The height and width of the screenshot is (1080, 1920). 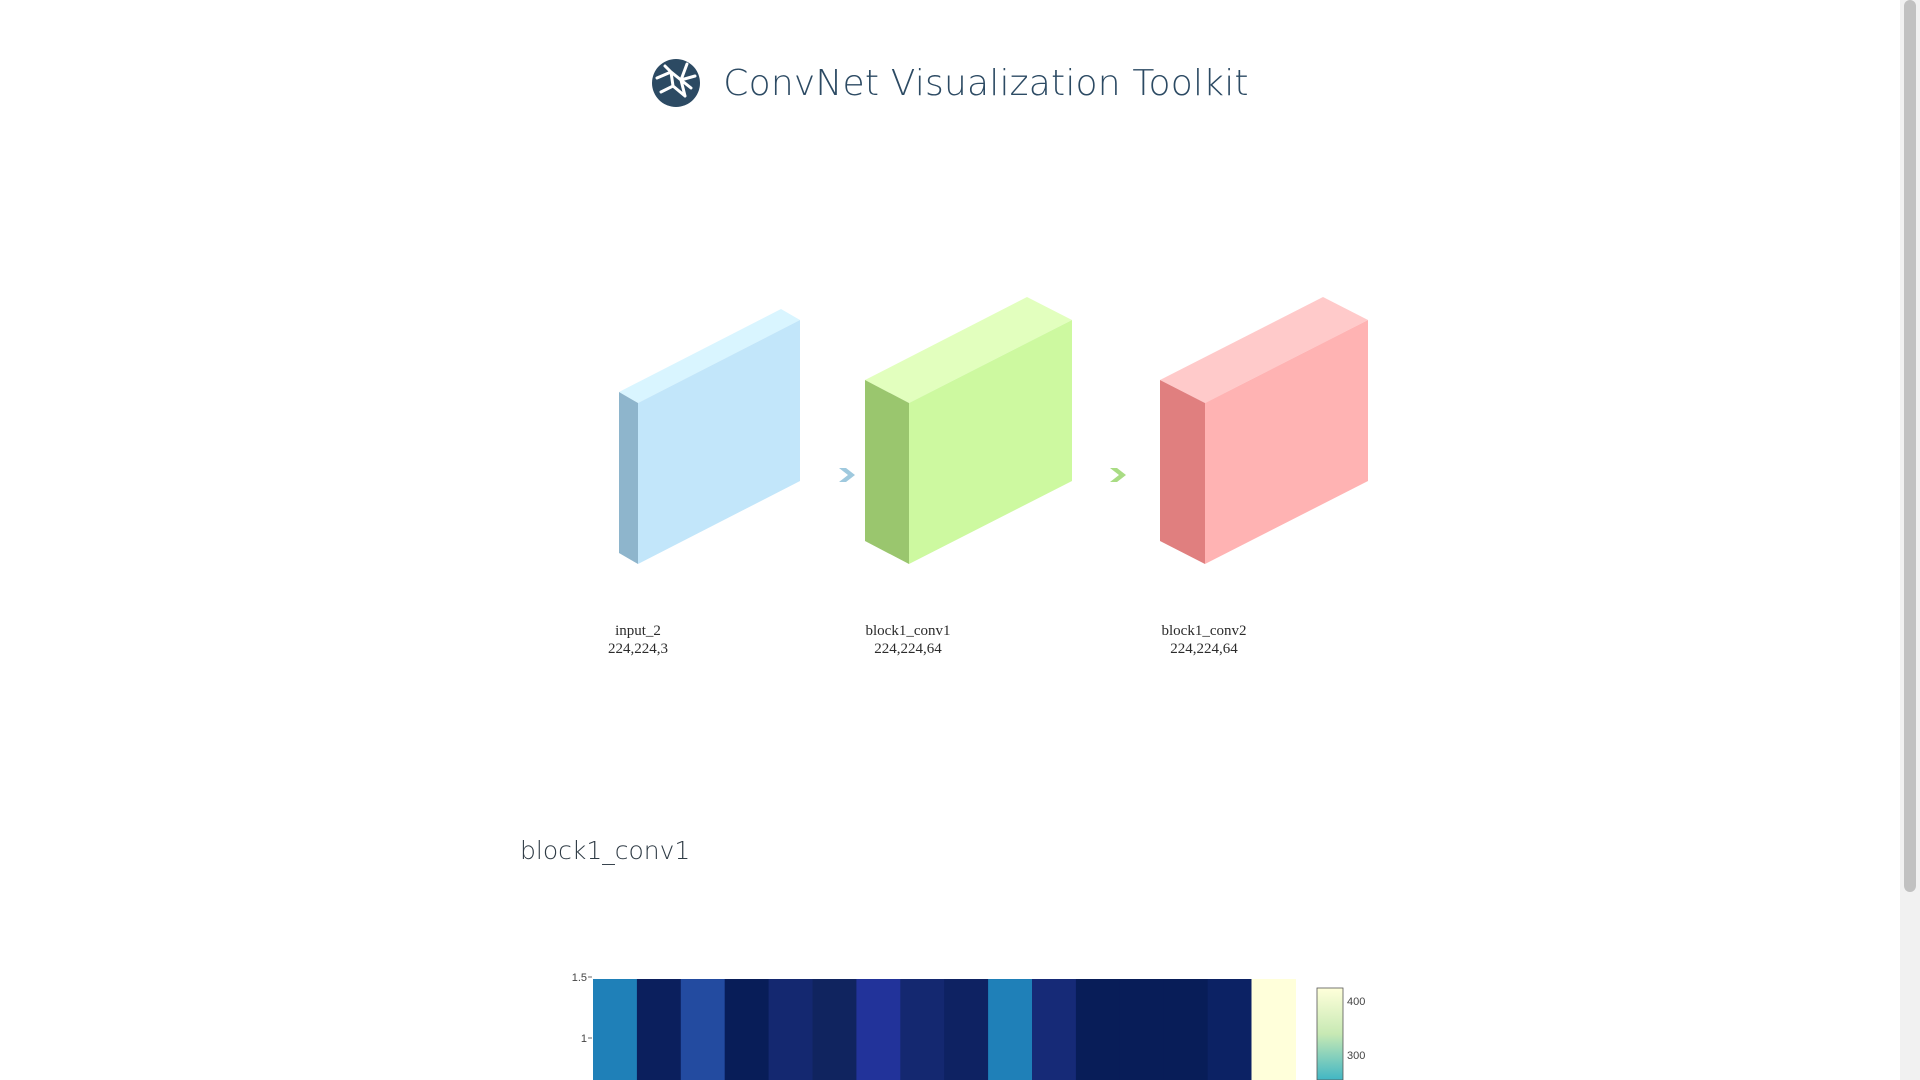 I want to click on colorbar-gradient, so click(x=1330, y=1033).